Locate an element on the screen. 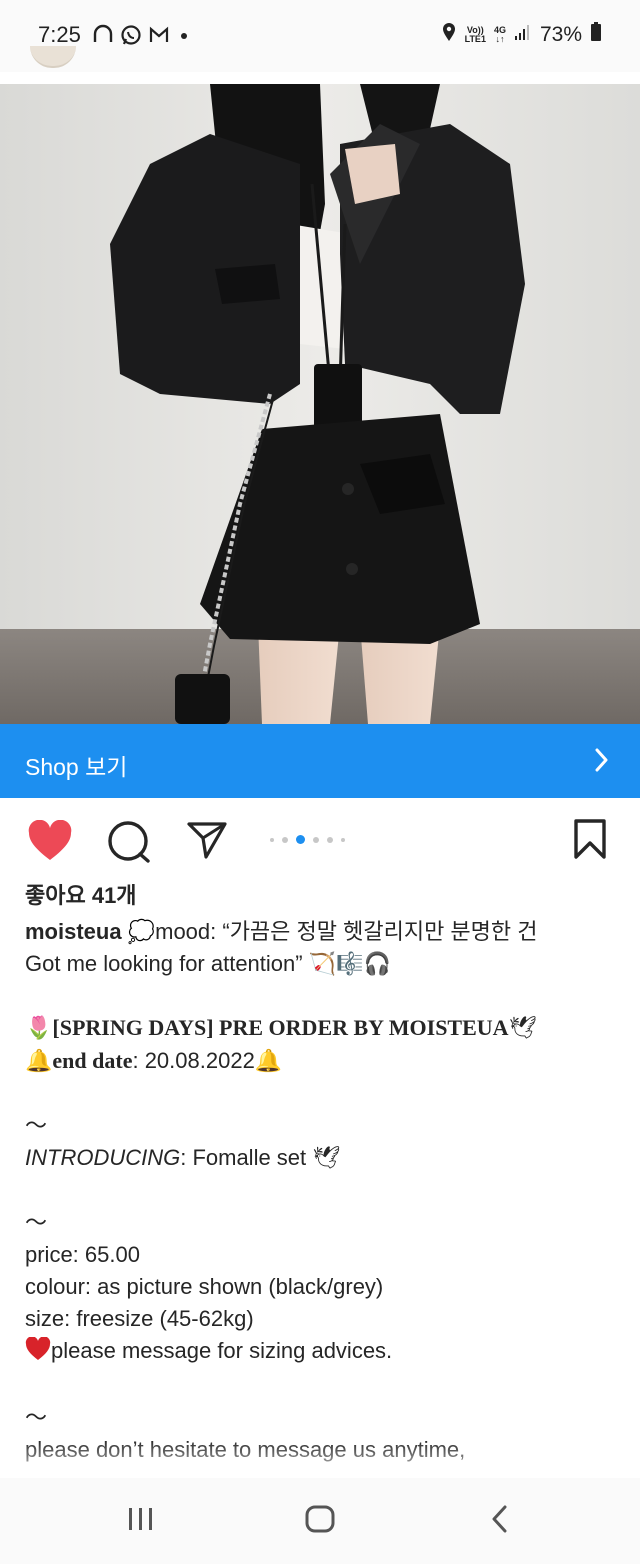  share-icon is located at coordinates (207, 842).